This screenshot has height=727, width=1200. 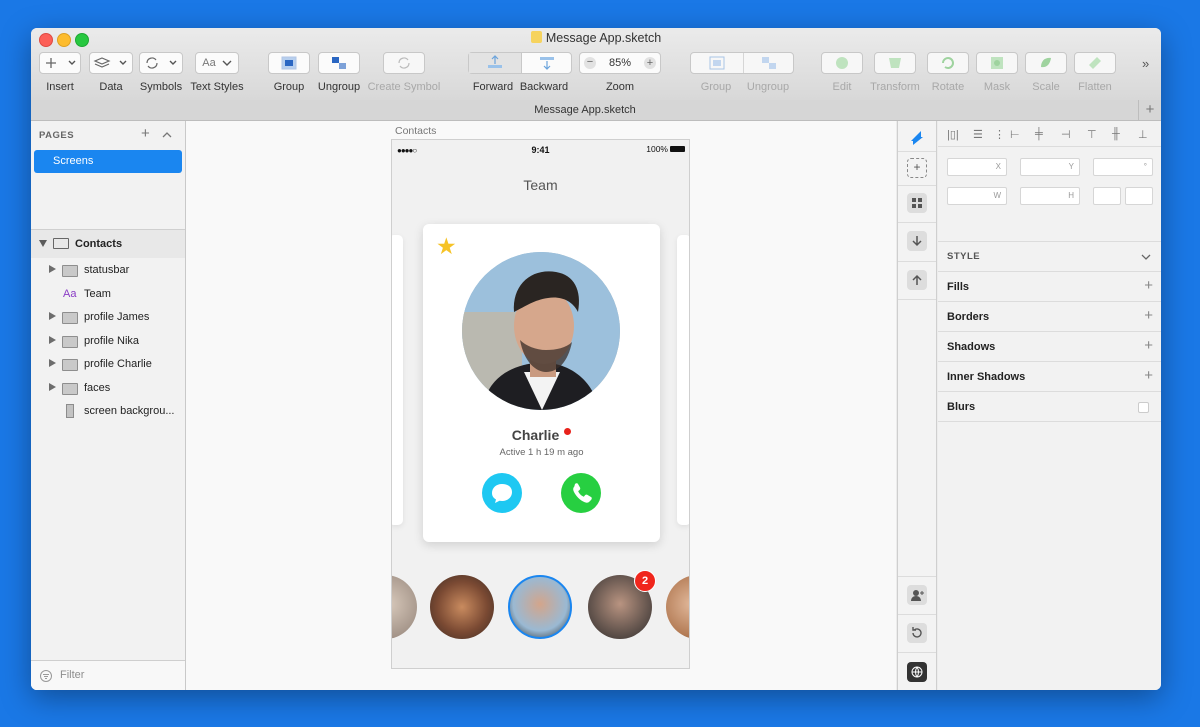 I want to click on rotation-field: °, so click(x=1123, y=167).